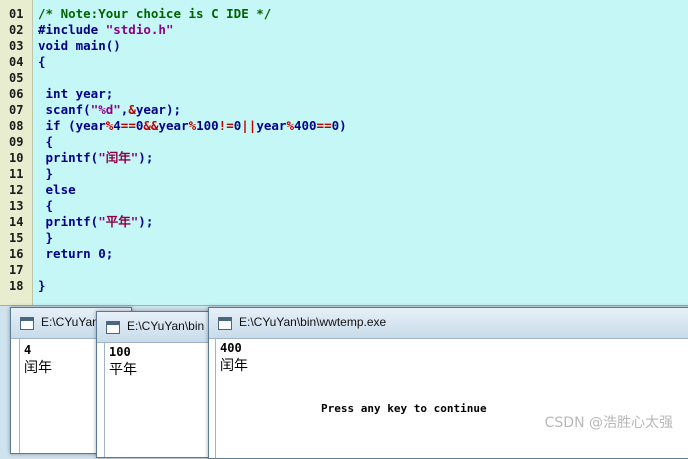 Image resolution: width=688 pixels, height=459 pixels. What do you see at coordinates (118, 157) in the screenshot?
I see `code-token: 闰年` at bounding box center [118, 157].